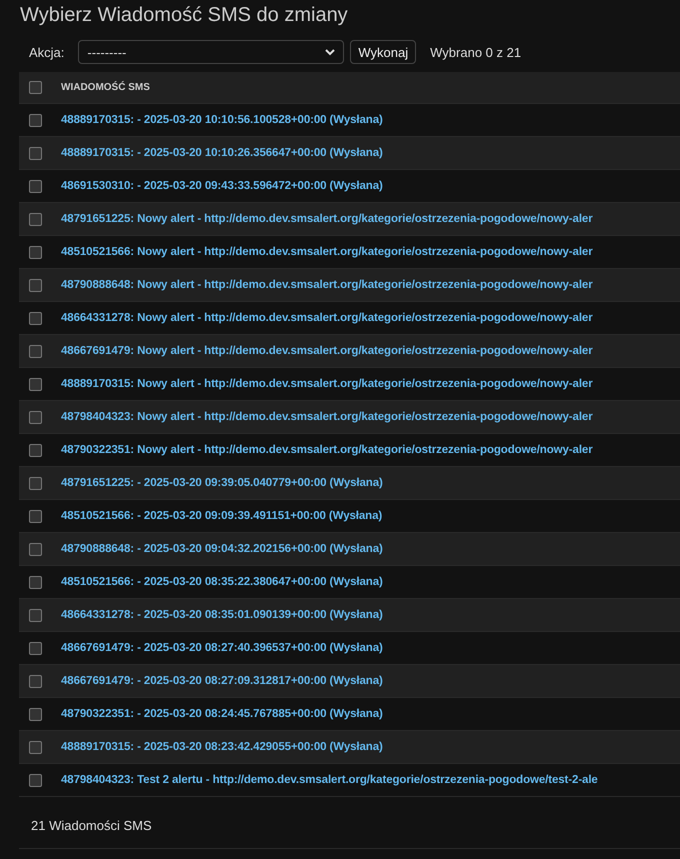  Describe the element at coordinates (349, 826) in the screenshot. I see `result-count: 21 Wiadomości SMS` at that location.